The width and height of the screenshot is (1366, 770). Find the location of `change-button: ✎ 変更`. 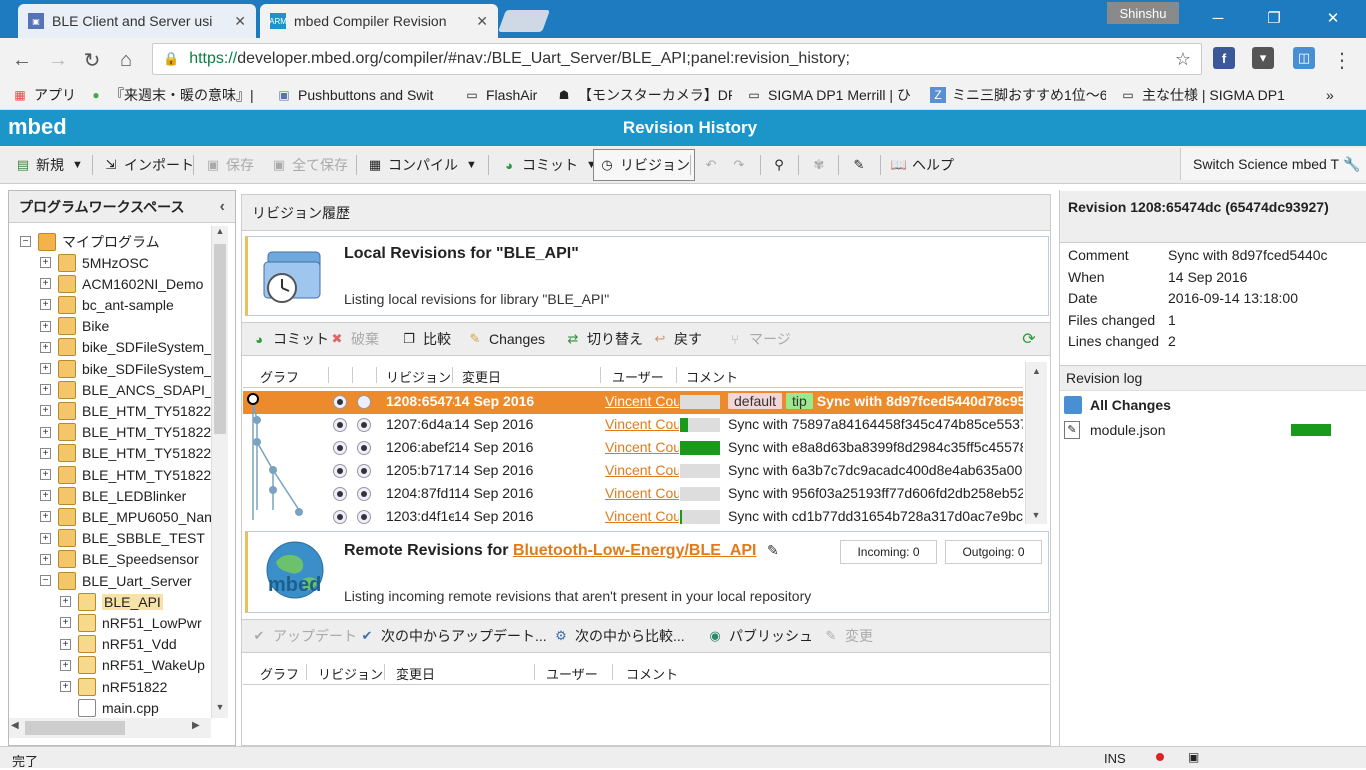

change-button: ✎ 変更 is located at coordinates (847, 636).